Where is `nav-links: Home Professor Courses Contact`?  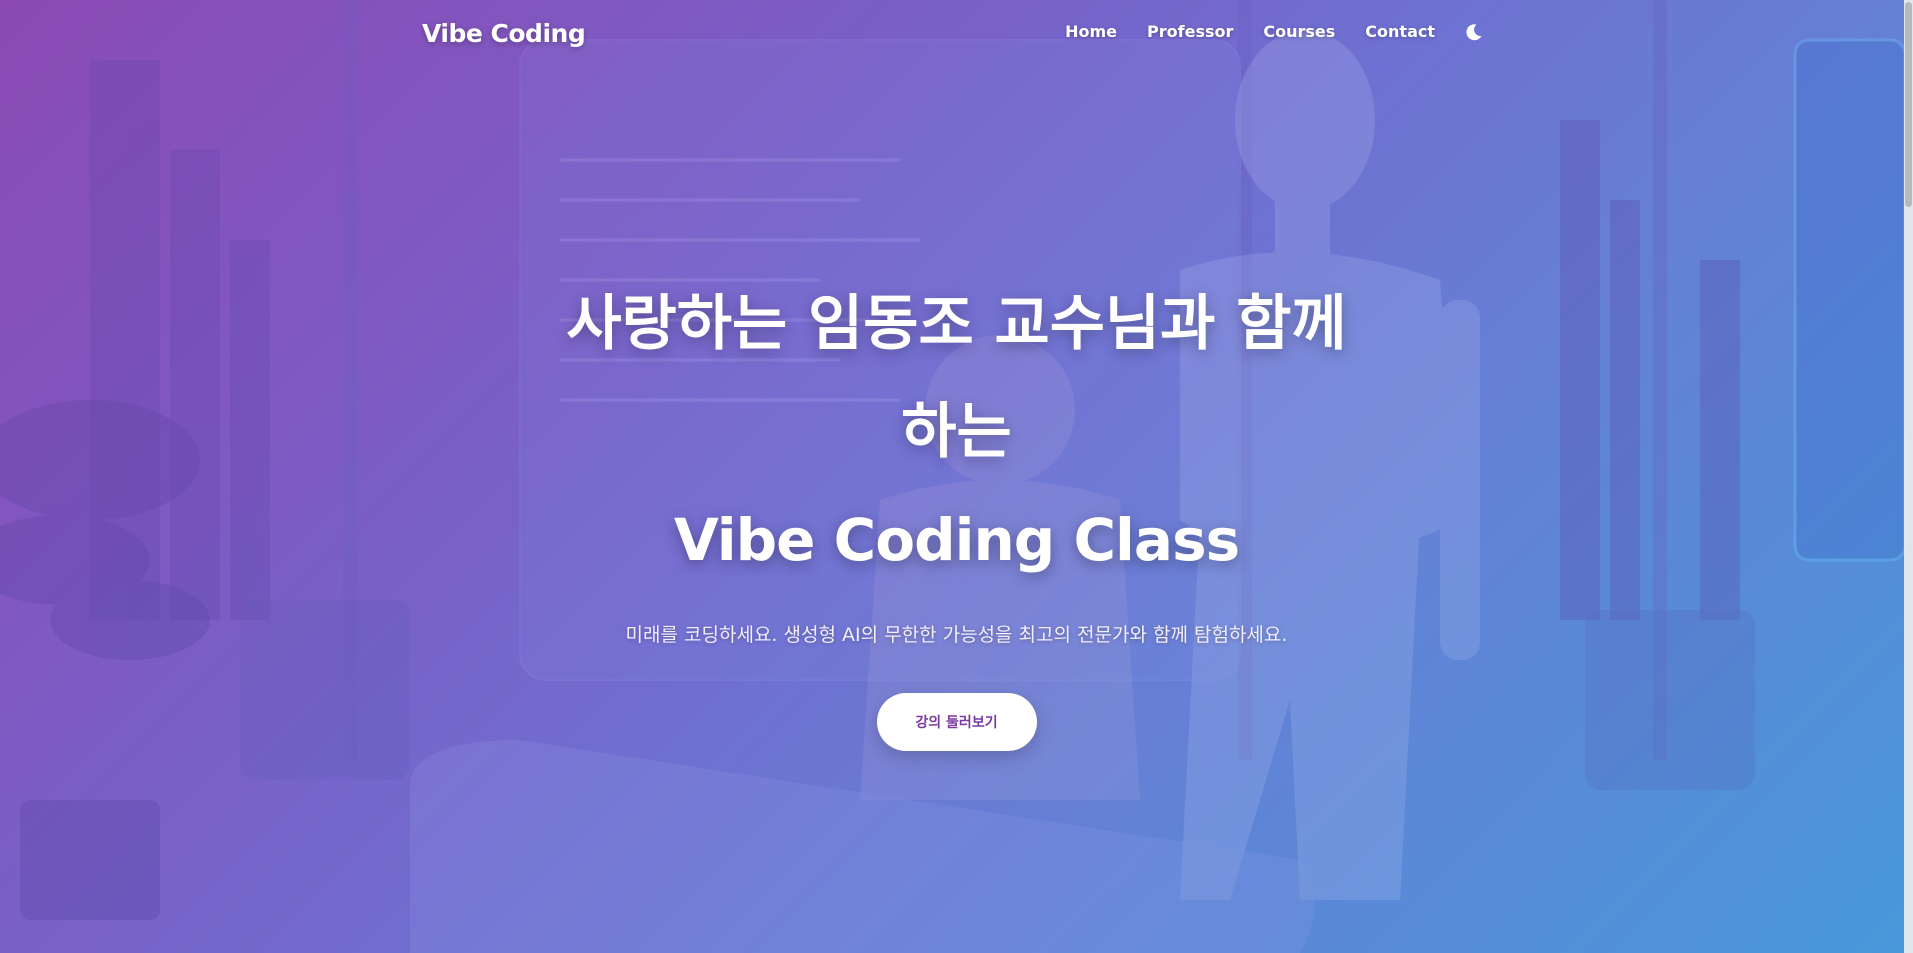 nav-links: Home Professor Courses Contact is located at coordinates (1274, 31).